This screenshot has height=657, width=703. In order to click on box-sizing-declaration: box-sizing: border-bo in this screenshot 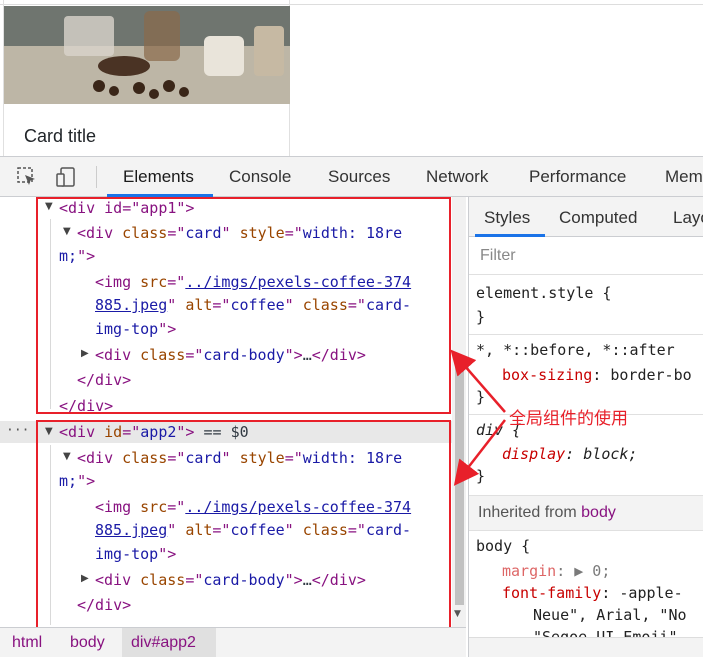, I will do `click(597, 375)`.